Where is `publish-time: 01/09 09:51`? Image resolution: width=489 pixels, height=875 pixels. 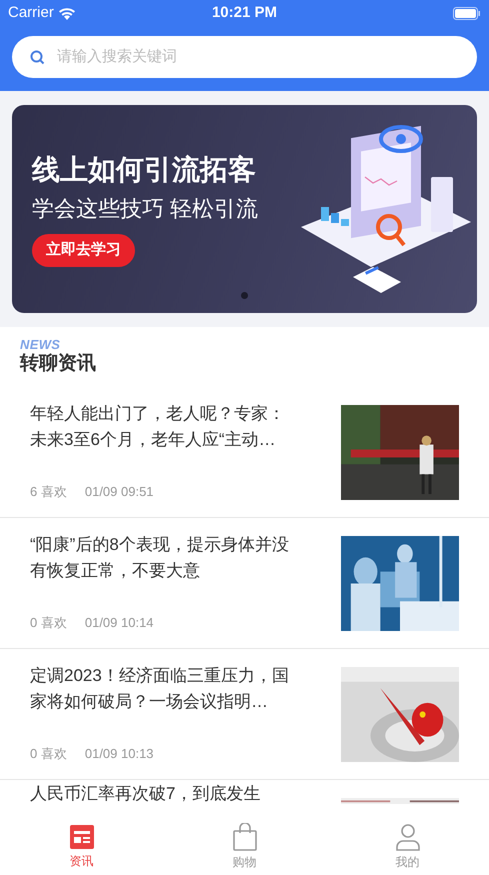 publish-time: 01/09 09:51 is located at coordinates (119, 491).